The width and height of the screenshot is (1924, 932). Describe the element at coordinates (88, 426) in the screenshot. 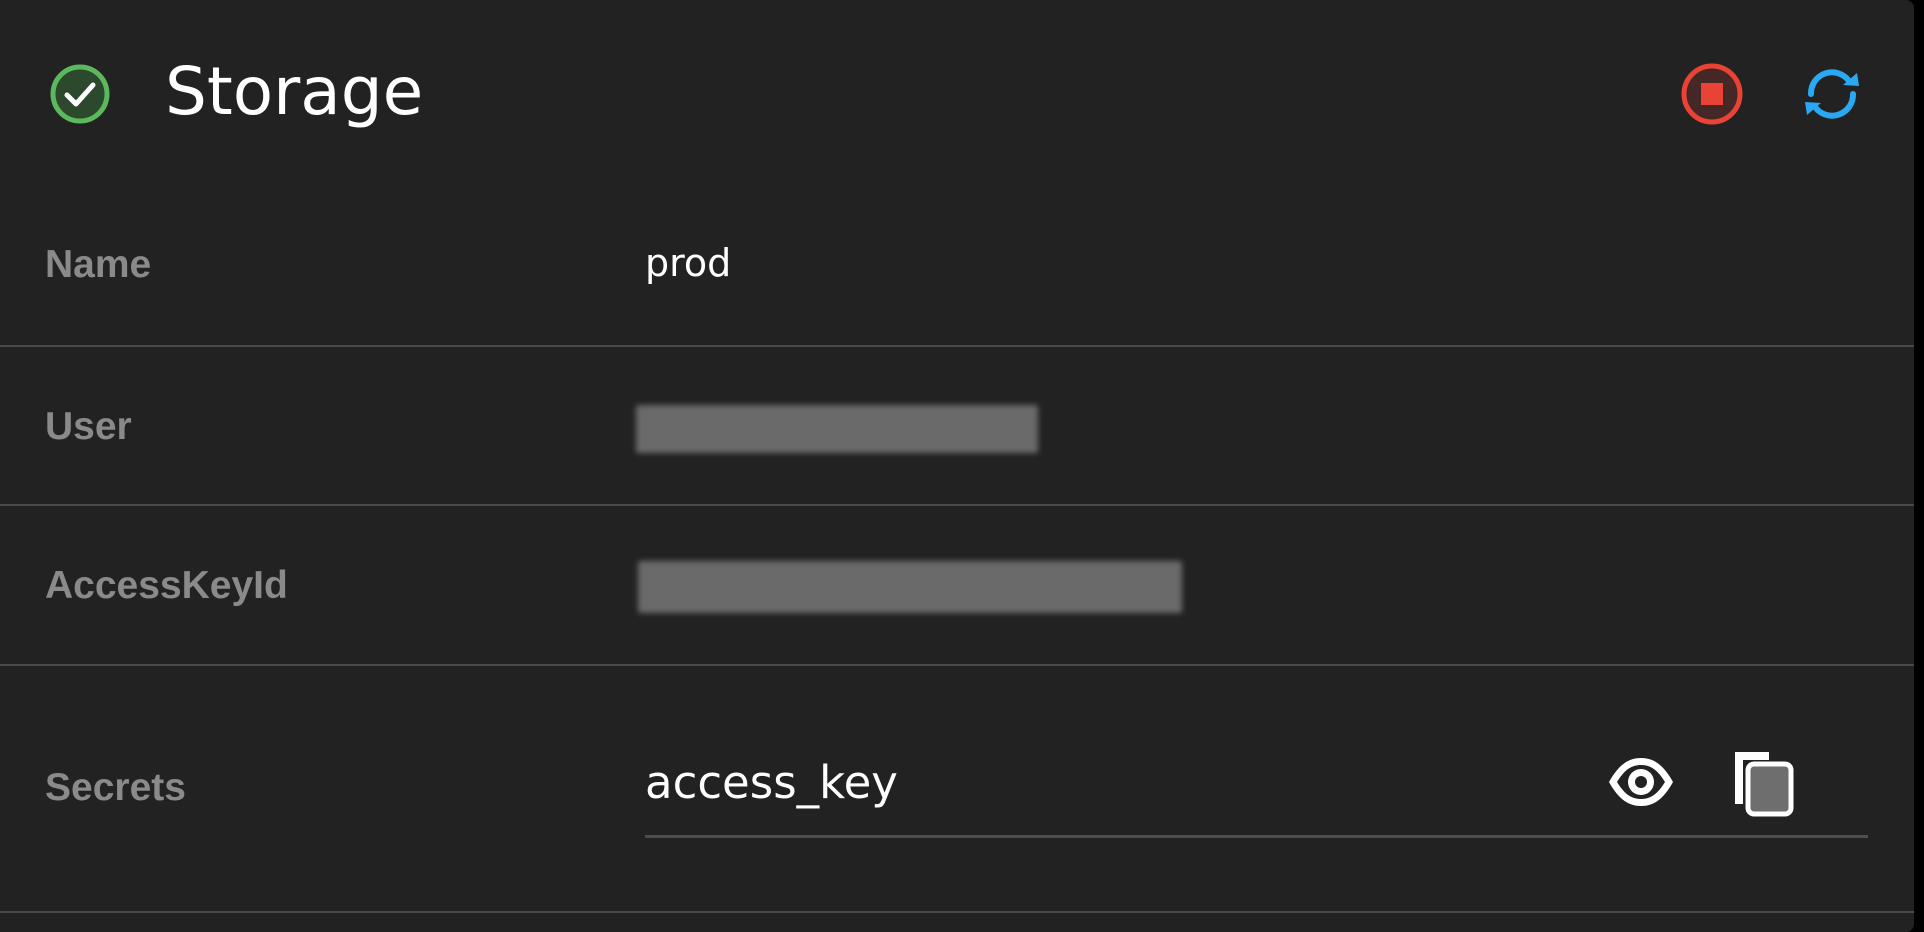

I see `field-label-user: User` at that location.